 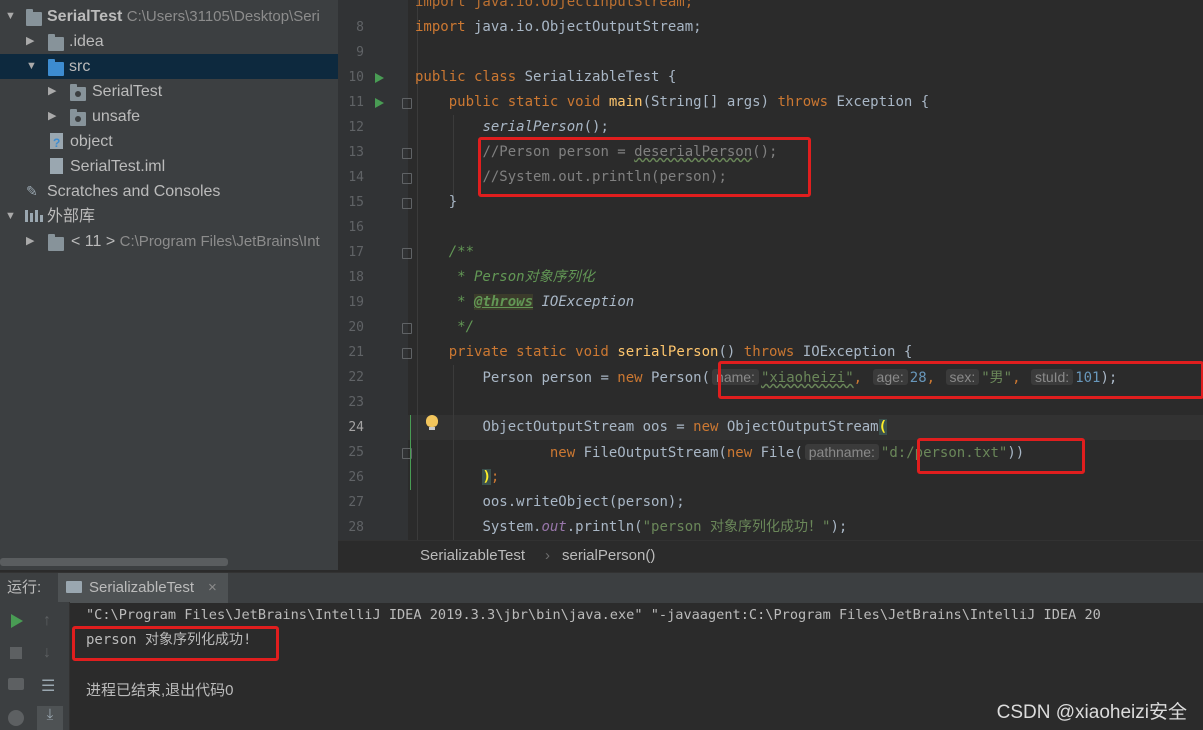 I want to click on line-number: 10, so click(x=356, y=77).